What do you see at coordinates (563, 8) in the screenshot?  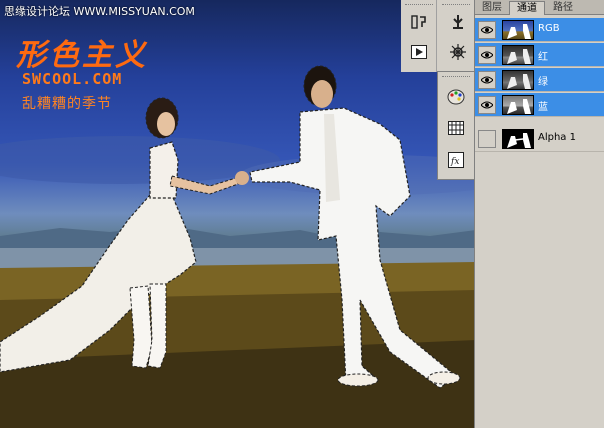 I see `tab-paths: 路径` at bounding box center [563, 8].